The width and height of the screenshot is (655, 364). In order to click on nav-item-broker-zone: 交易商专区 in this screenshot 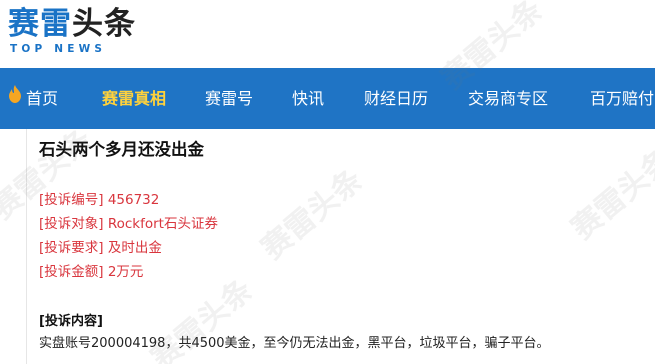, I will do `click(508, 98)`.